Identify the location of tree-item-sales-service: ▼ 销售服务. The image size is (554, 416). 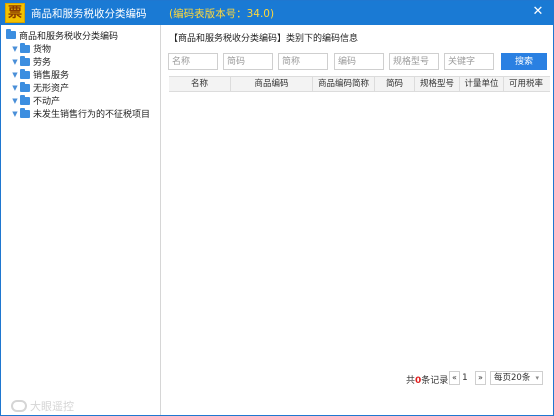
(40, 74).